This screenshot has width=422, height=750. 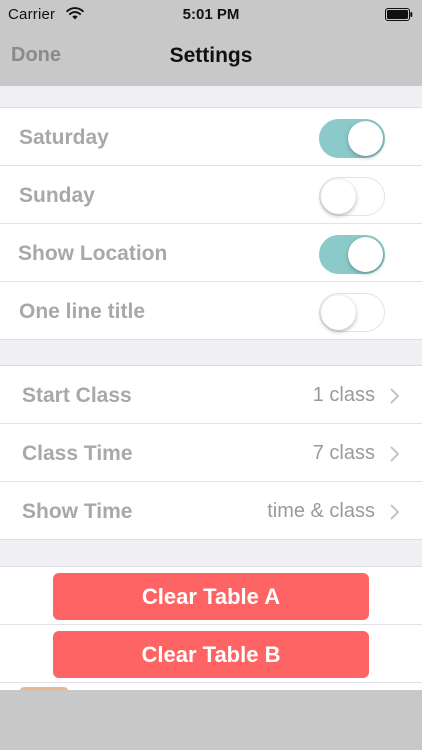 I want to click on status-bar: Carrier 5:01 PM, so click(x=211, y=15).